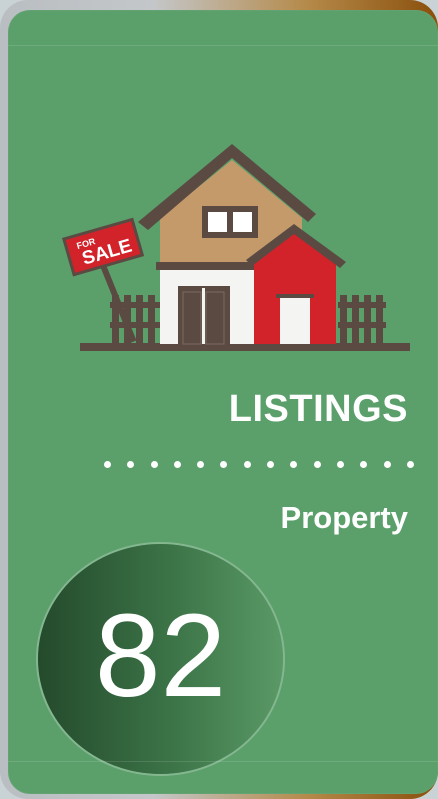  What do you see at coordinates (344, 517) in the screenshot?
I see `card-subtitle: Property` at bounding box center [344, 517].